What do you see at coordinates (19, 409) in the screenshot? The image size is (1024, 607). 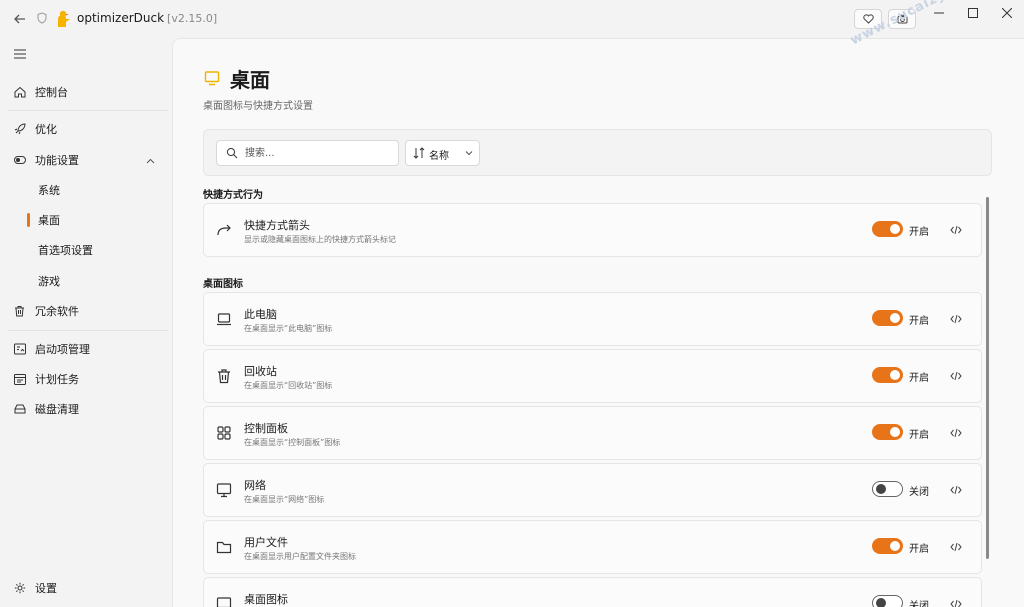 I see `hard-drive-icon` at bounding box center [19, 409].